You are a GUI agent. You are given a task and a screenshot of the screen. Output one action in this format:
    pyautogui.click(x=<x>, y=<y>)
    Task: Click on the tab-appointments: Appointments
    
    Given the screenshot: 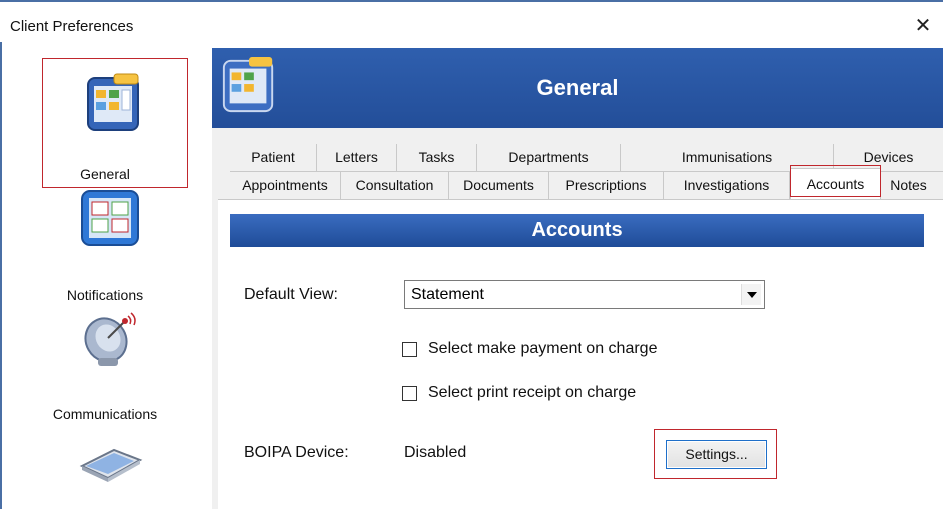 What is the action you would take?
    pyautogui.click(x=285, y=185)
    